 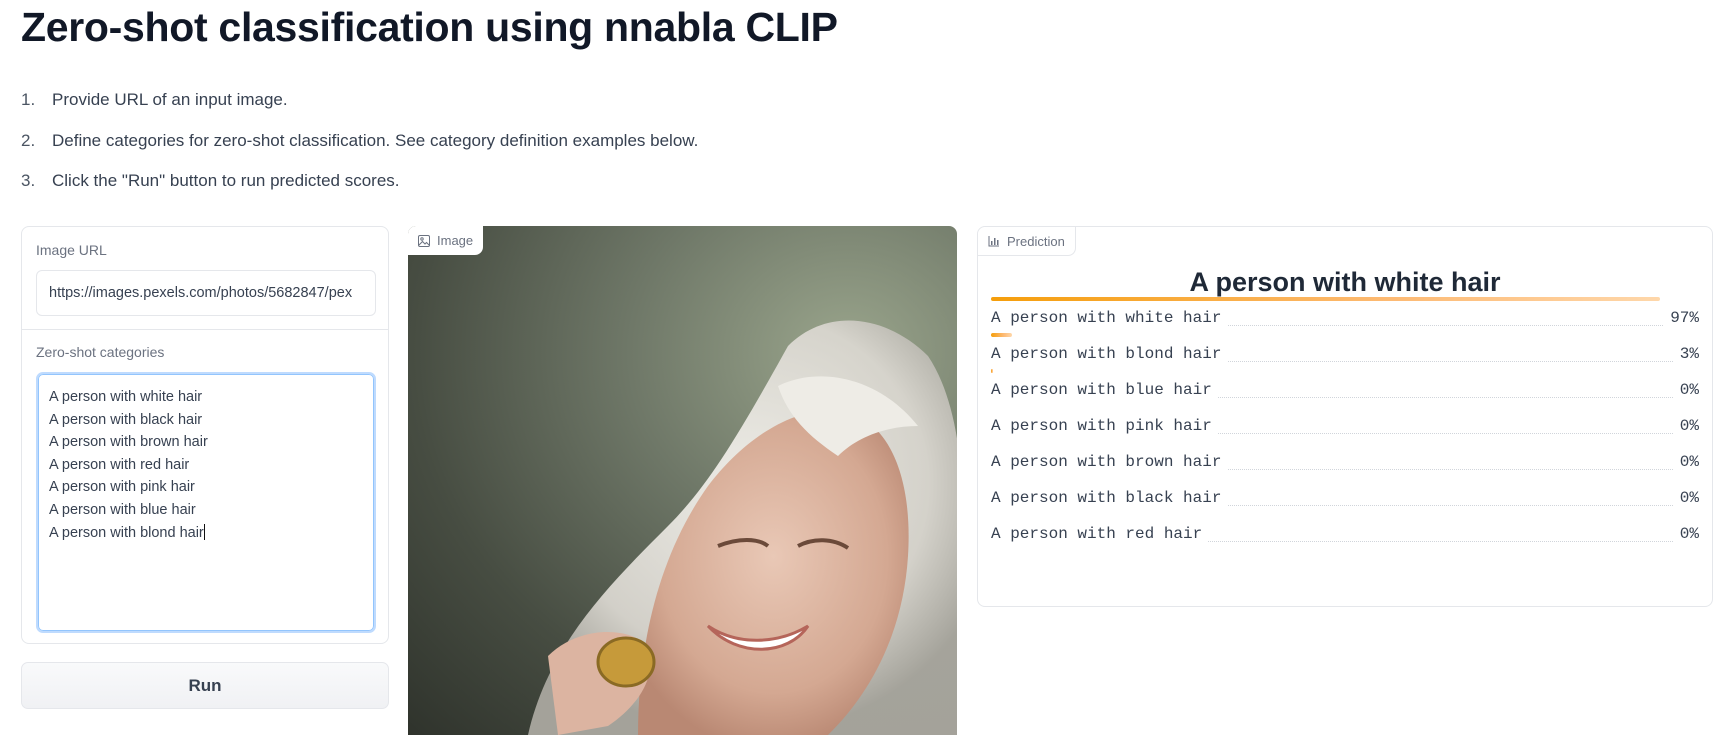 What do you see at coordinates (1345, 532) in the screenshot?
I see `prediction-row: A person with red hair 0%` at bounding box center [1345, 532].